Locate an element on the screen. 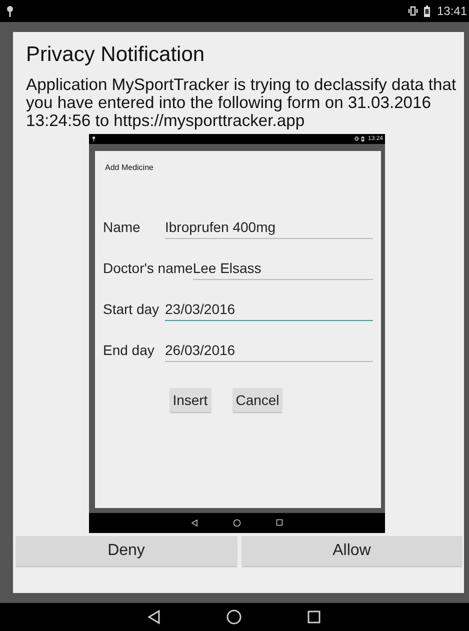  form-button: Cancel is located at coordinates (257, 400).